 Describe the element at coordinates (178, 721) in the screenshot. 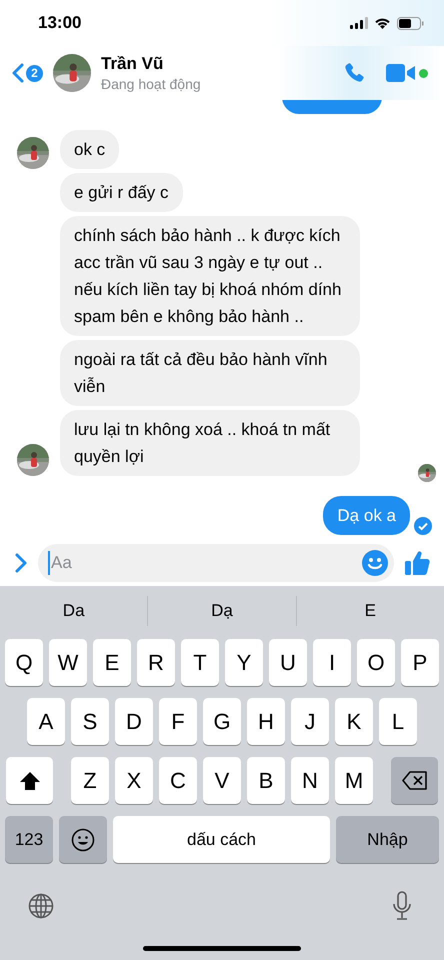

I see `letter-key: F` at that location.